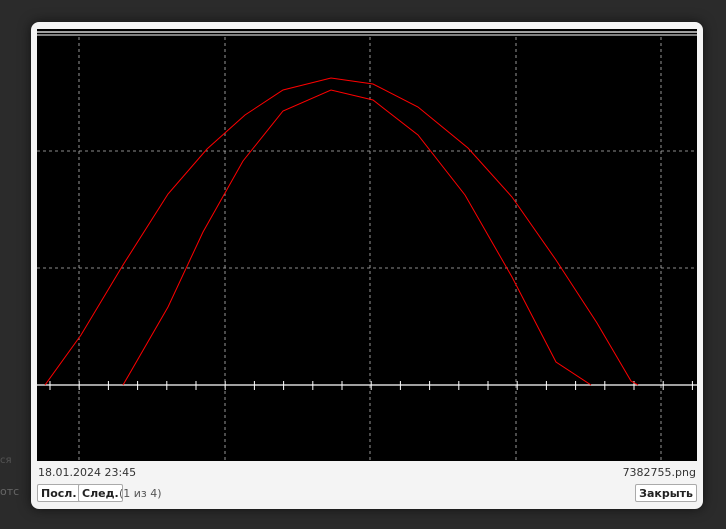  I want to click on background-text-fragment: отс, so click(10, 491).